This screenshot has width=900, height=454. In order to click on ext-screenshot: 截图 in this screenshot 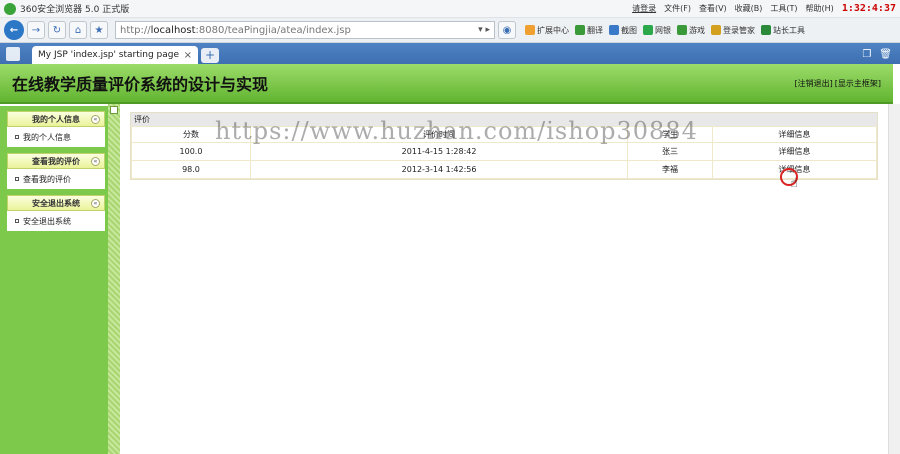, I will do `click(623, 30)`.